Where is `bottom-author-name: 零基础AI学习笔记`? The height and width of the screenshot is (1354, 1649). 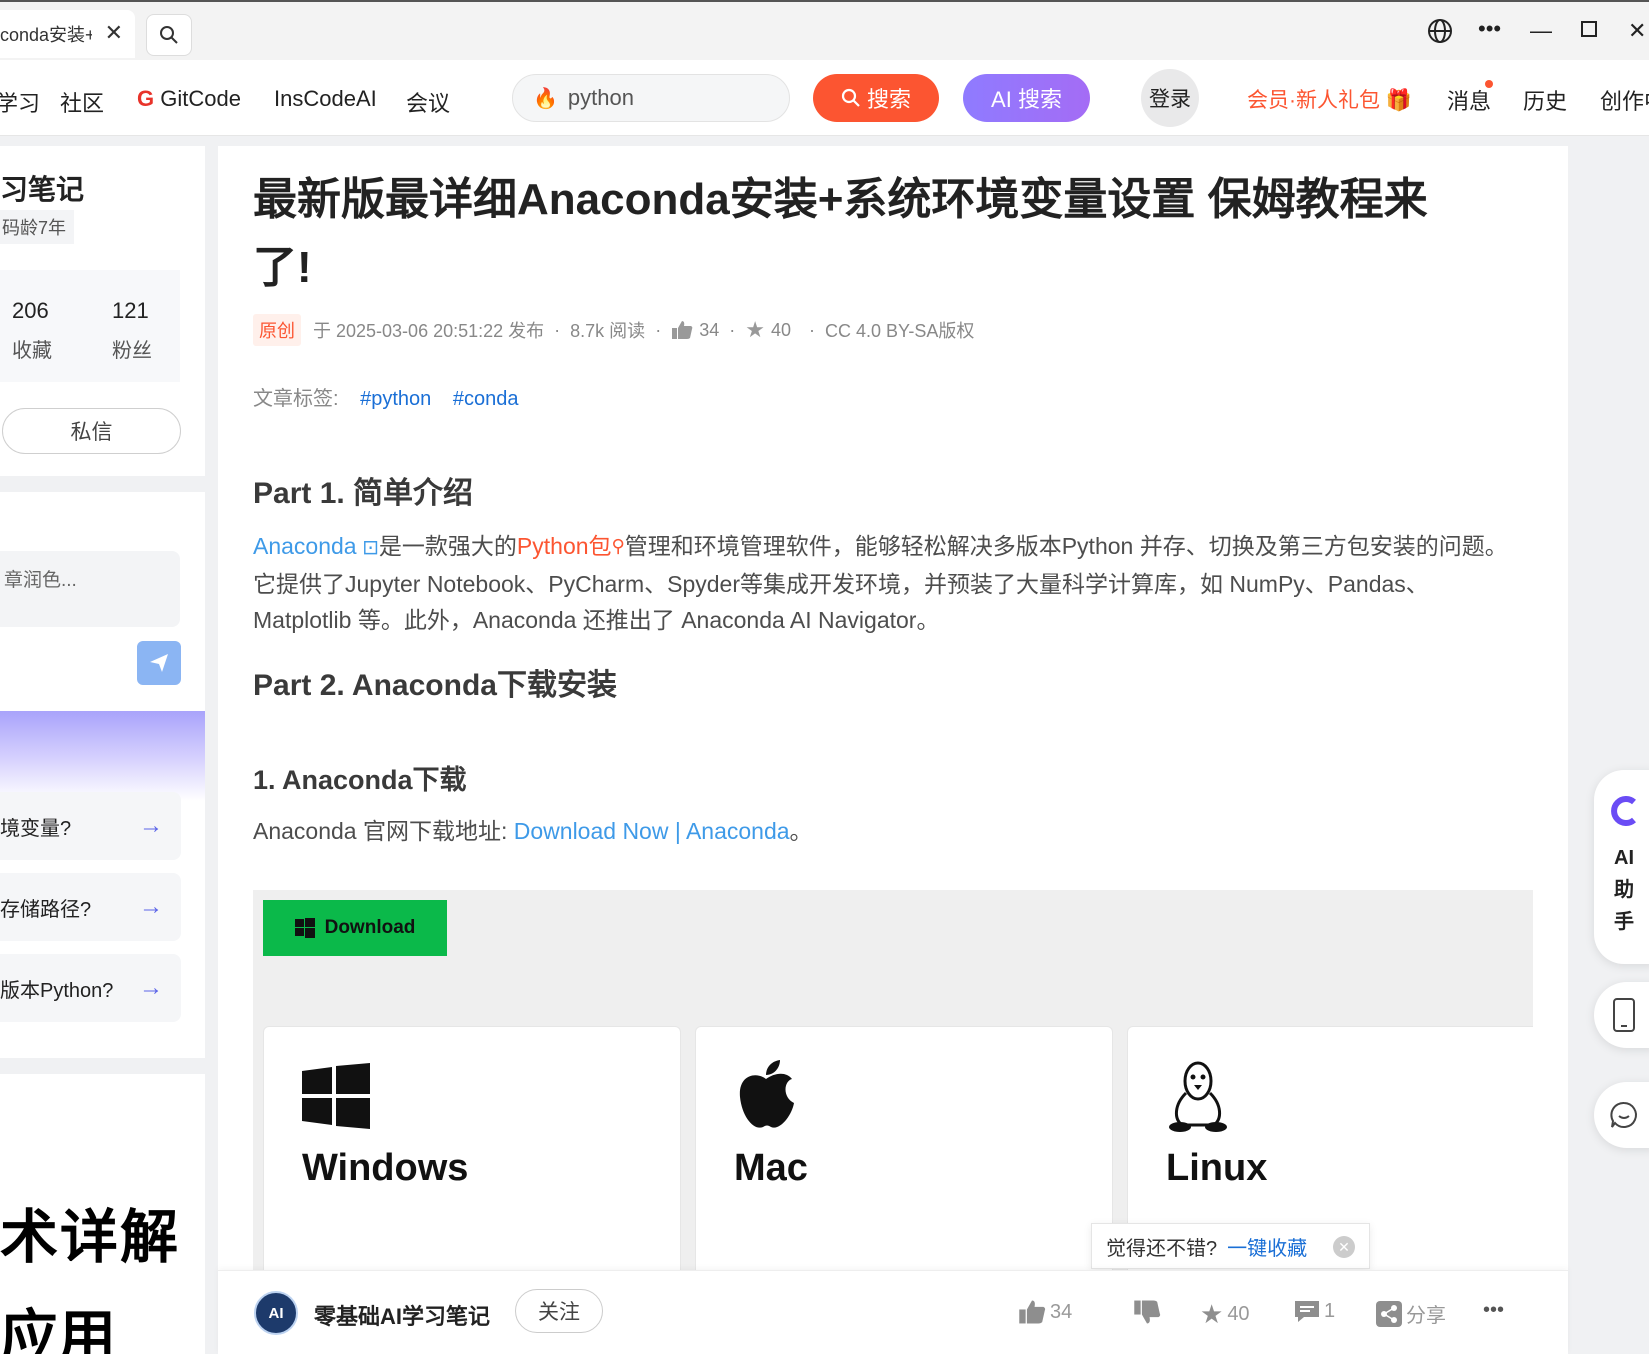
bottom-author-name: 零基础AI学习笔记 is located at coordinates (402, 1315).